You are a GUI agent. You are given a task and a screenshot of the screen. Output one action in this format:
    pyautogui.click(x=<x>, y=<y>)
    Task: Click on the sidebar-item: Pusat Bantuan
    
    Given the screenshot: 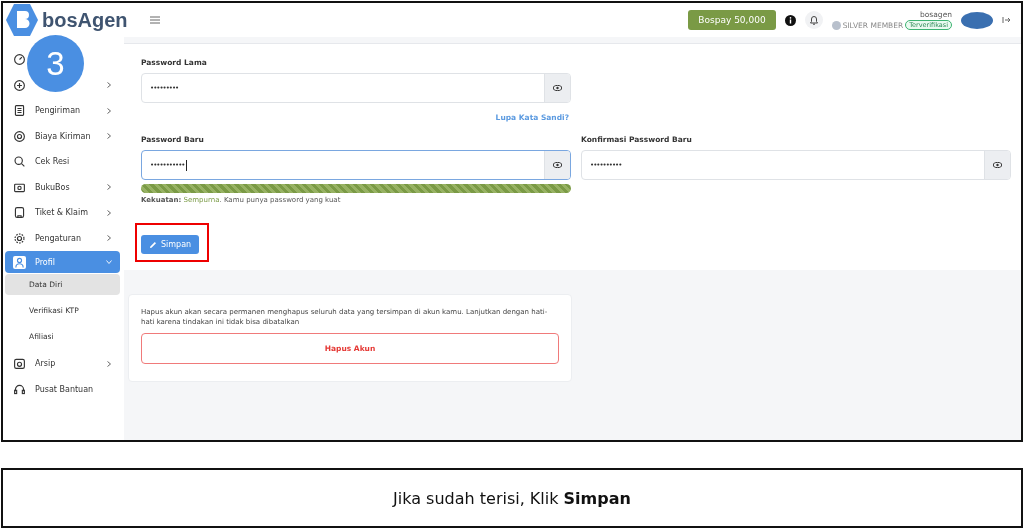 What is the action you would take?
    pyautogui.click(x=62, y=389)
    